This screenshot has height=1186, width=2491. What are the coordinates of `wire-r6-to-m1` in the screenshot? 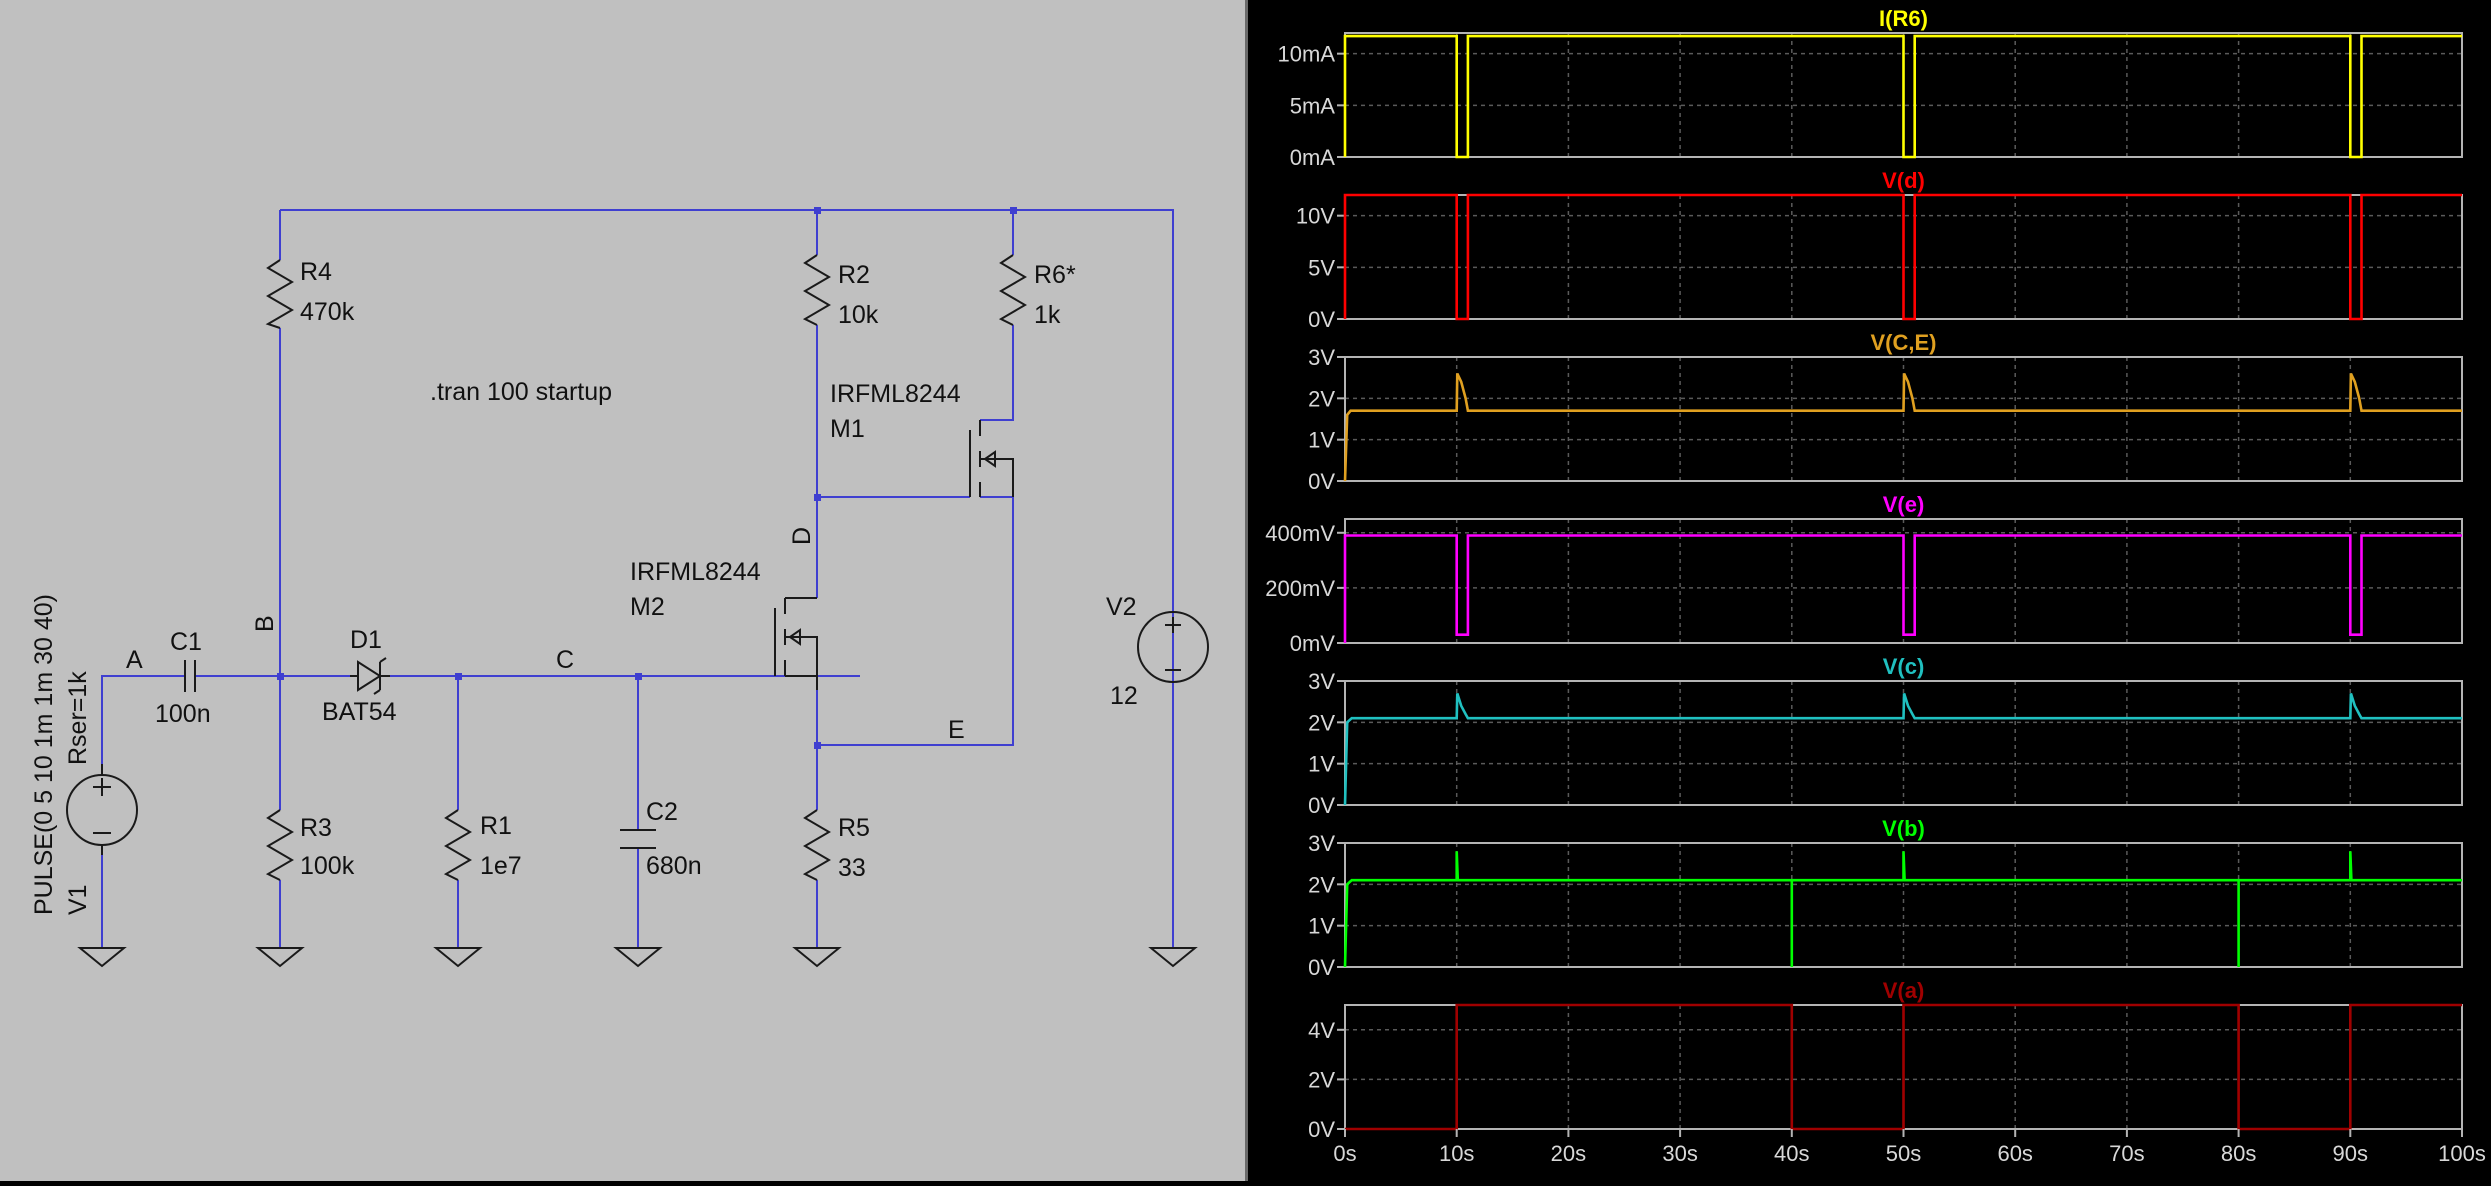 It's located at (997, 373).